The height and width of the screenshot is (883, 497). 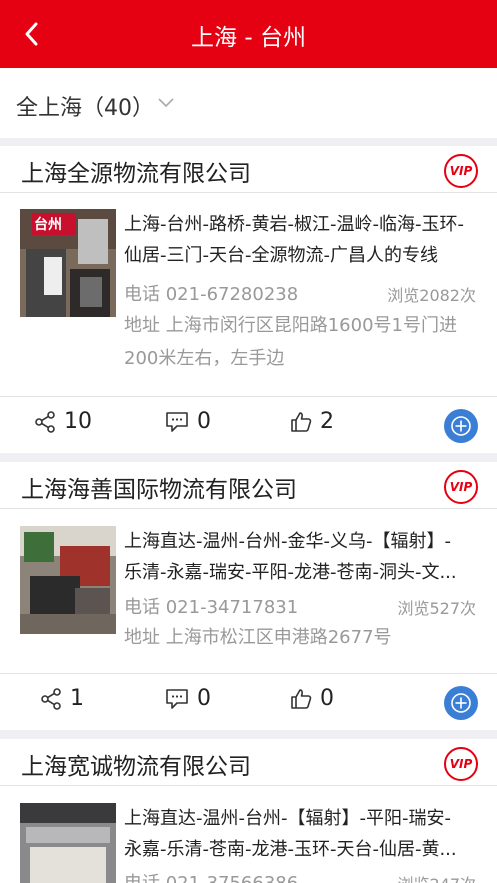 I want to click on page-title: 上海 - 台州, so click(x=248, y=38).